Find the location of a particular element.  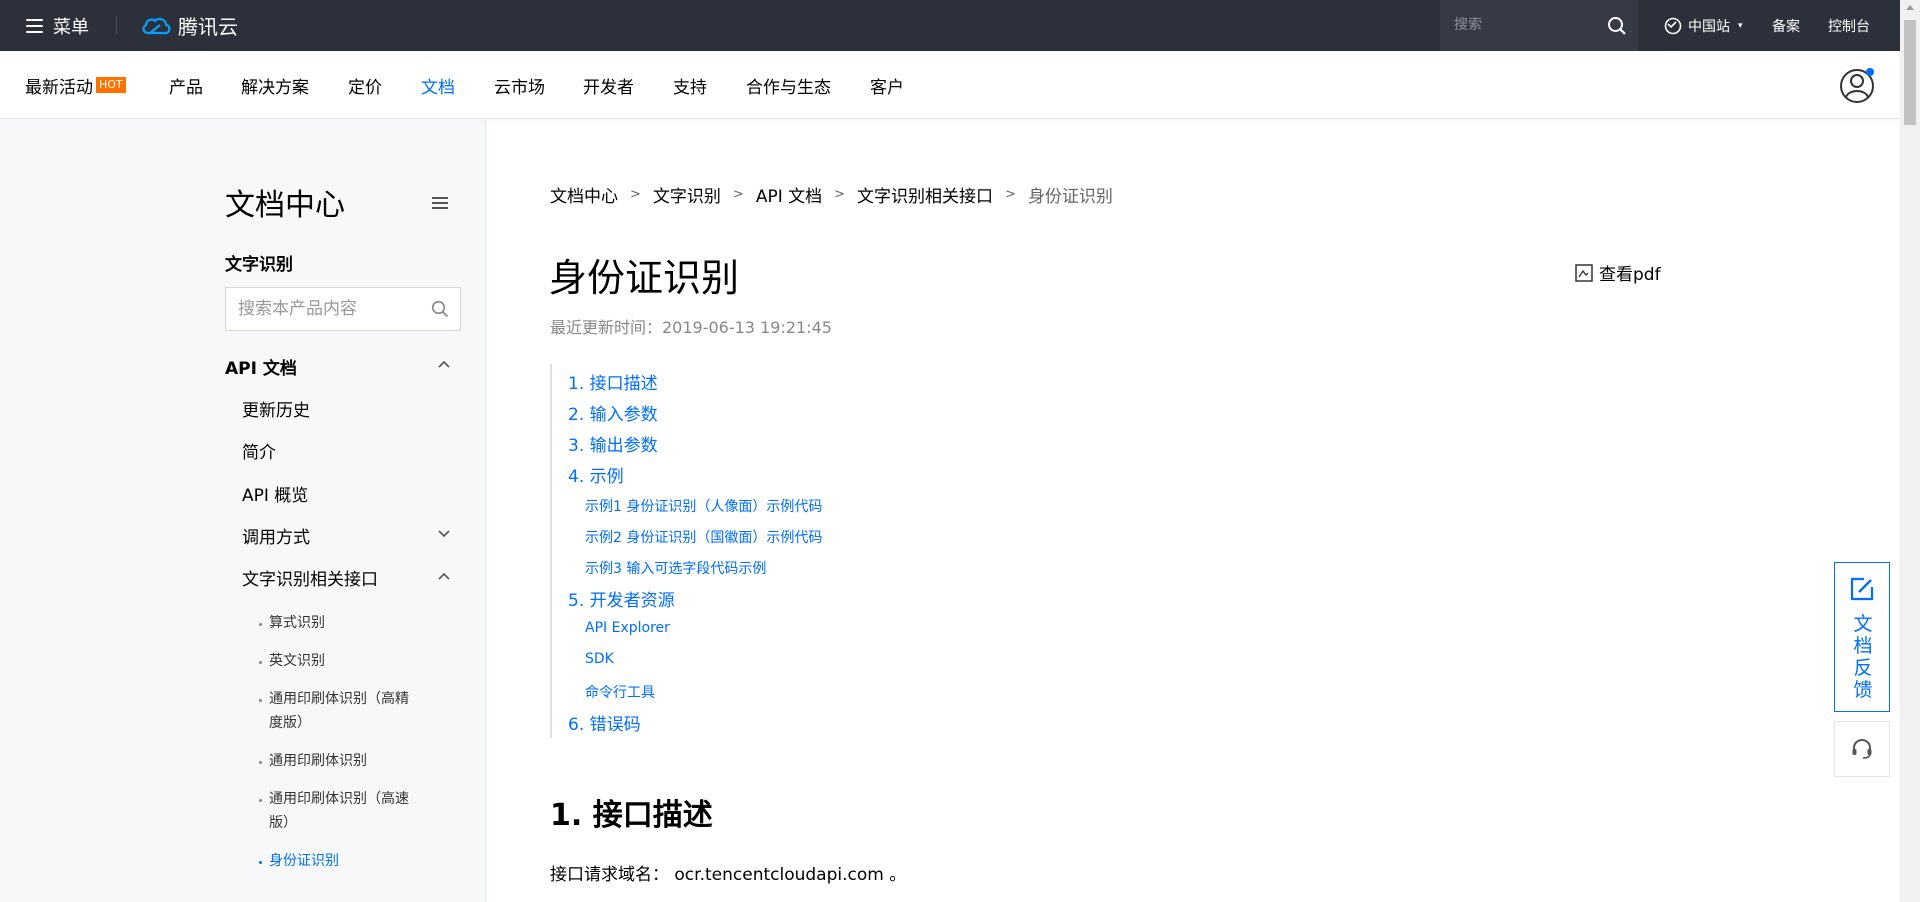

site-selector: 中国站 ▾ is located at coordinates (1703, 25).